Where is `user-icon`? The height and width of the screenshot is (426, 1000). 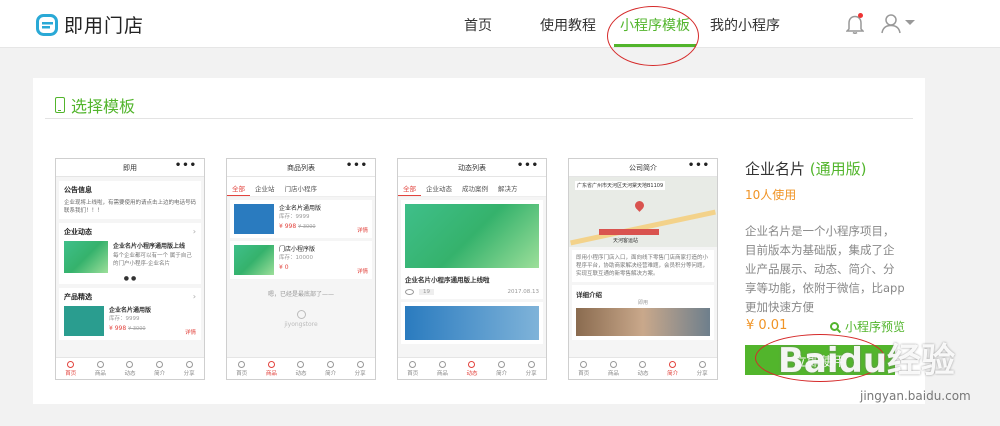
user-icon is located at coordinates (891, 23).